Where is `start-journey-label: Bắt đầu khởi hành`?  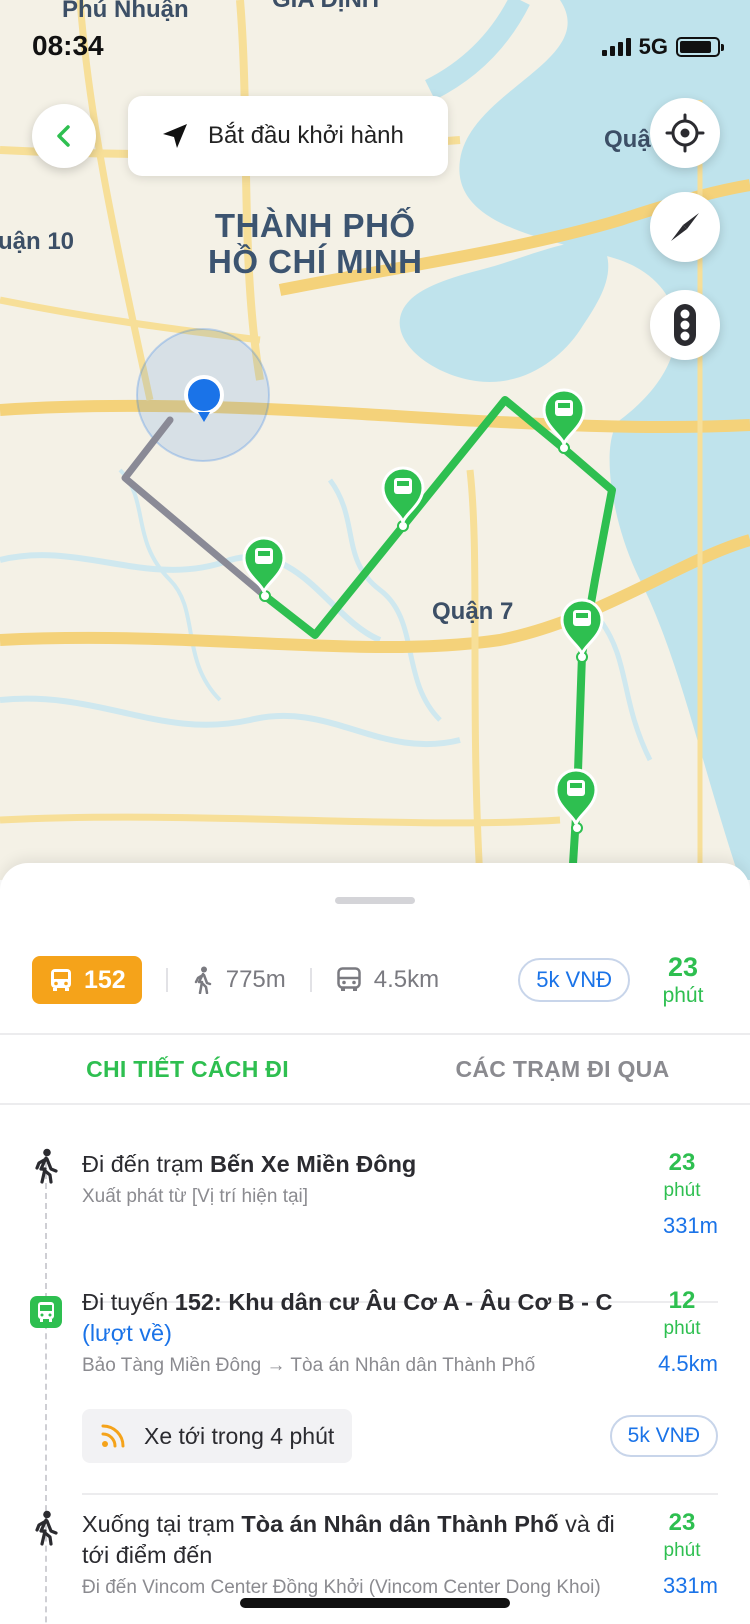 start-journey-label: Bắt đầu khởi hành is located at coordinates (306, 135).